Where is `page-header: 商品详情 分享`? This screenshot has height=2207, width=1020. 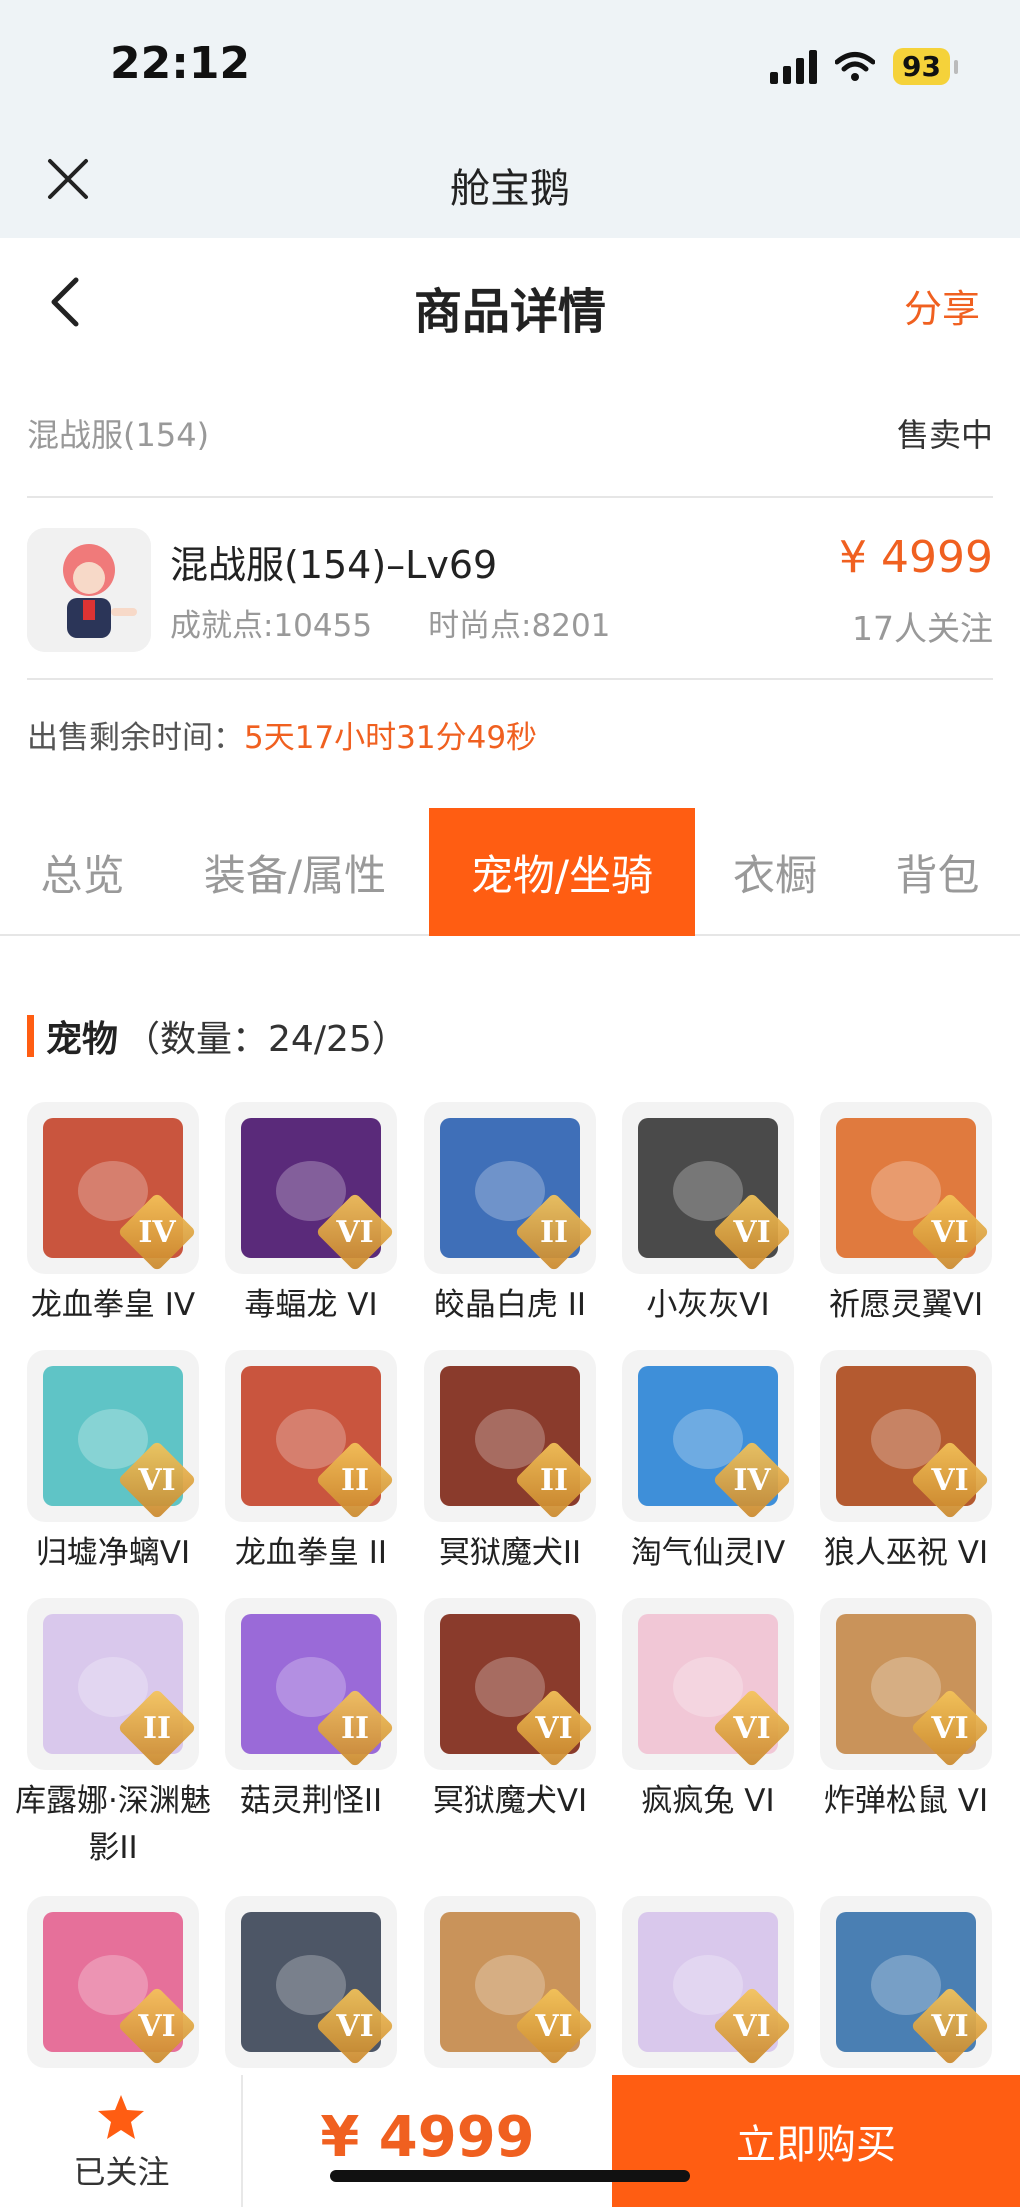 page-header: 商品详情 分享 is located at coordinates (510, 303).